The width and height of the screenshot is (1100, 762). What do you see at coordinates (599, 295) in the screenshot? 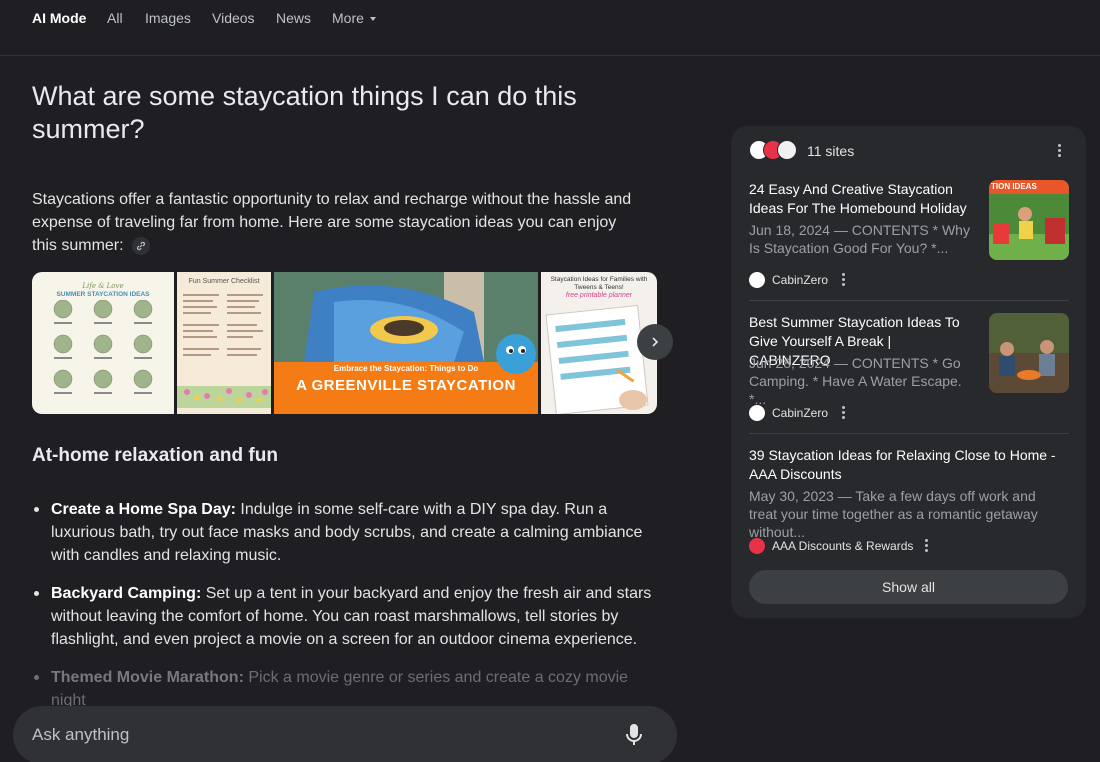
I see `image-4-subheading: free printable planner` at bounding box center [599, 295].